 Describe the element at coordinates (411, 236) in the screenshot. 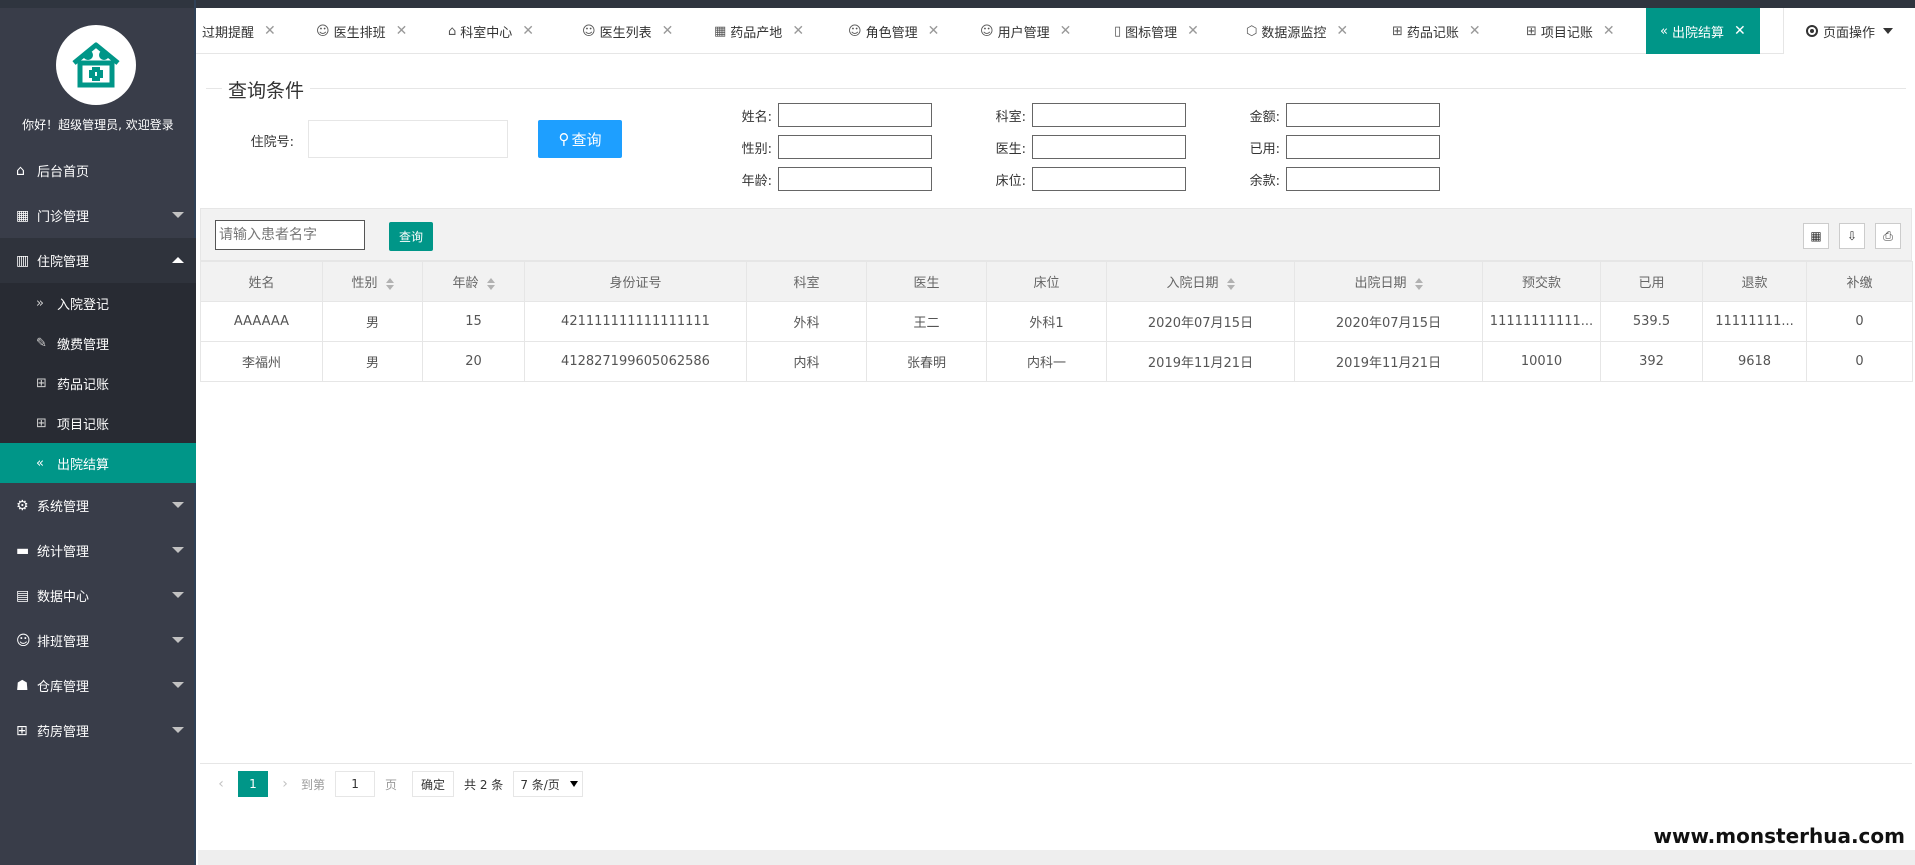

I see `patient-search-button: 查询` at that location.